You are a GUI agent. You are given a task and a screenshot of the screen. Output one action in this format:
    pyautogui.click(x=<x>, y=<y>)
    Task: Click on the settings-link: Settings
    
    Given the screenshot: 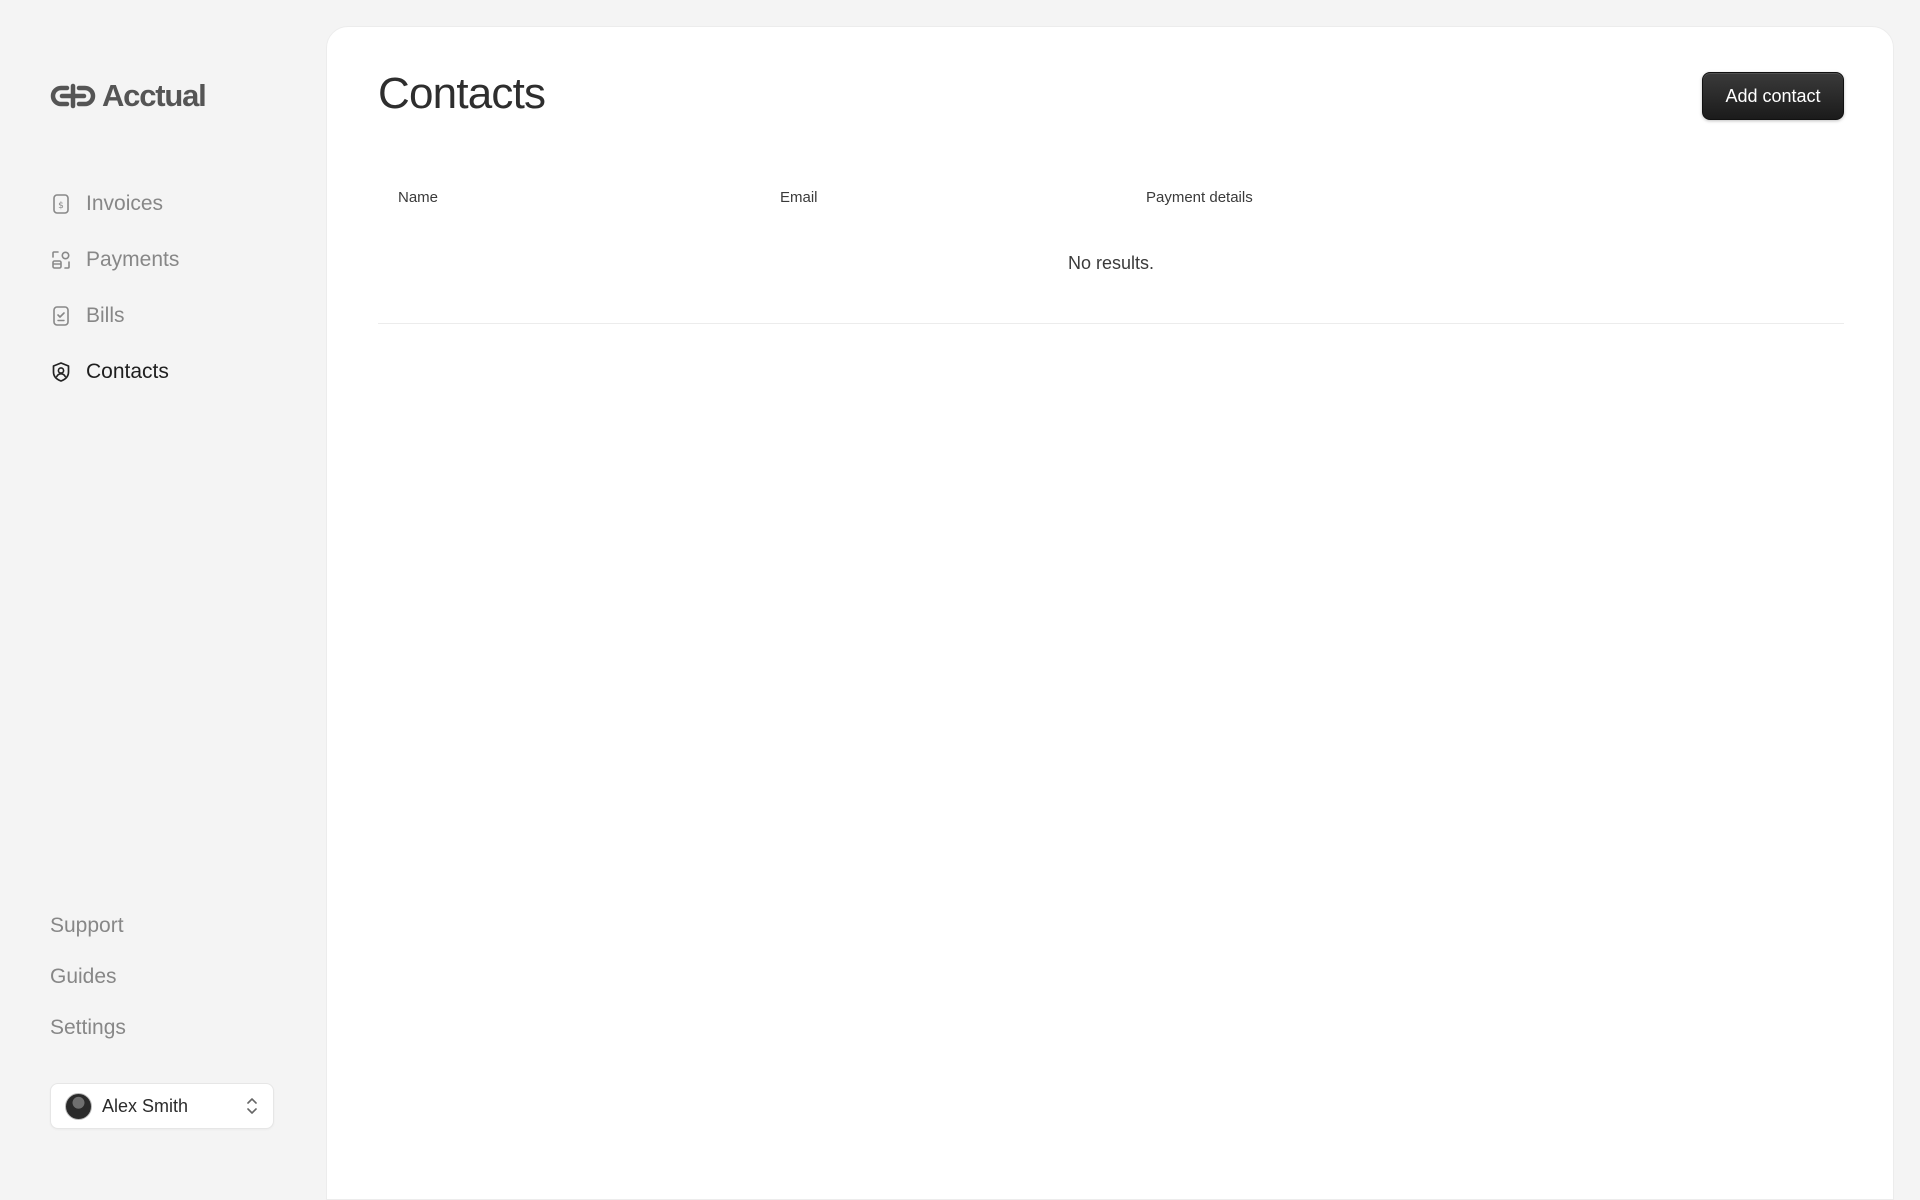 What is the action you would take?
    pyautogui.click(x=88, y=1027)
    